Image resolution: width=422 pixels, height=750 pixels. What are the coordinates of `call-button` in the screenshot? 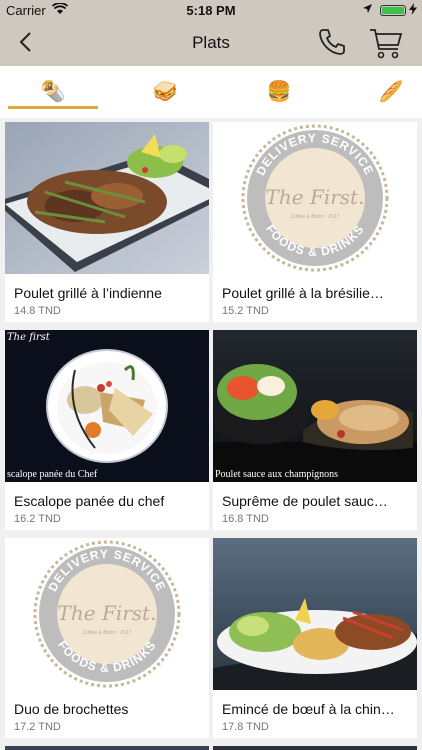 It's located at (332, 42).